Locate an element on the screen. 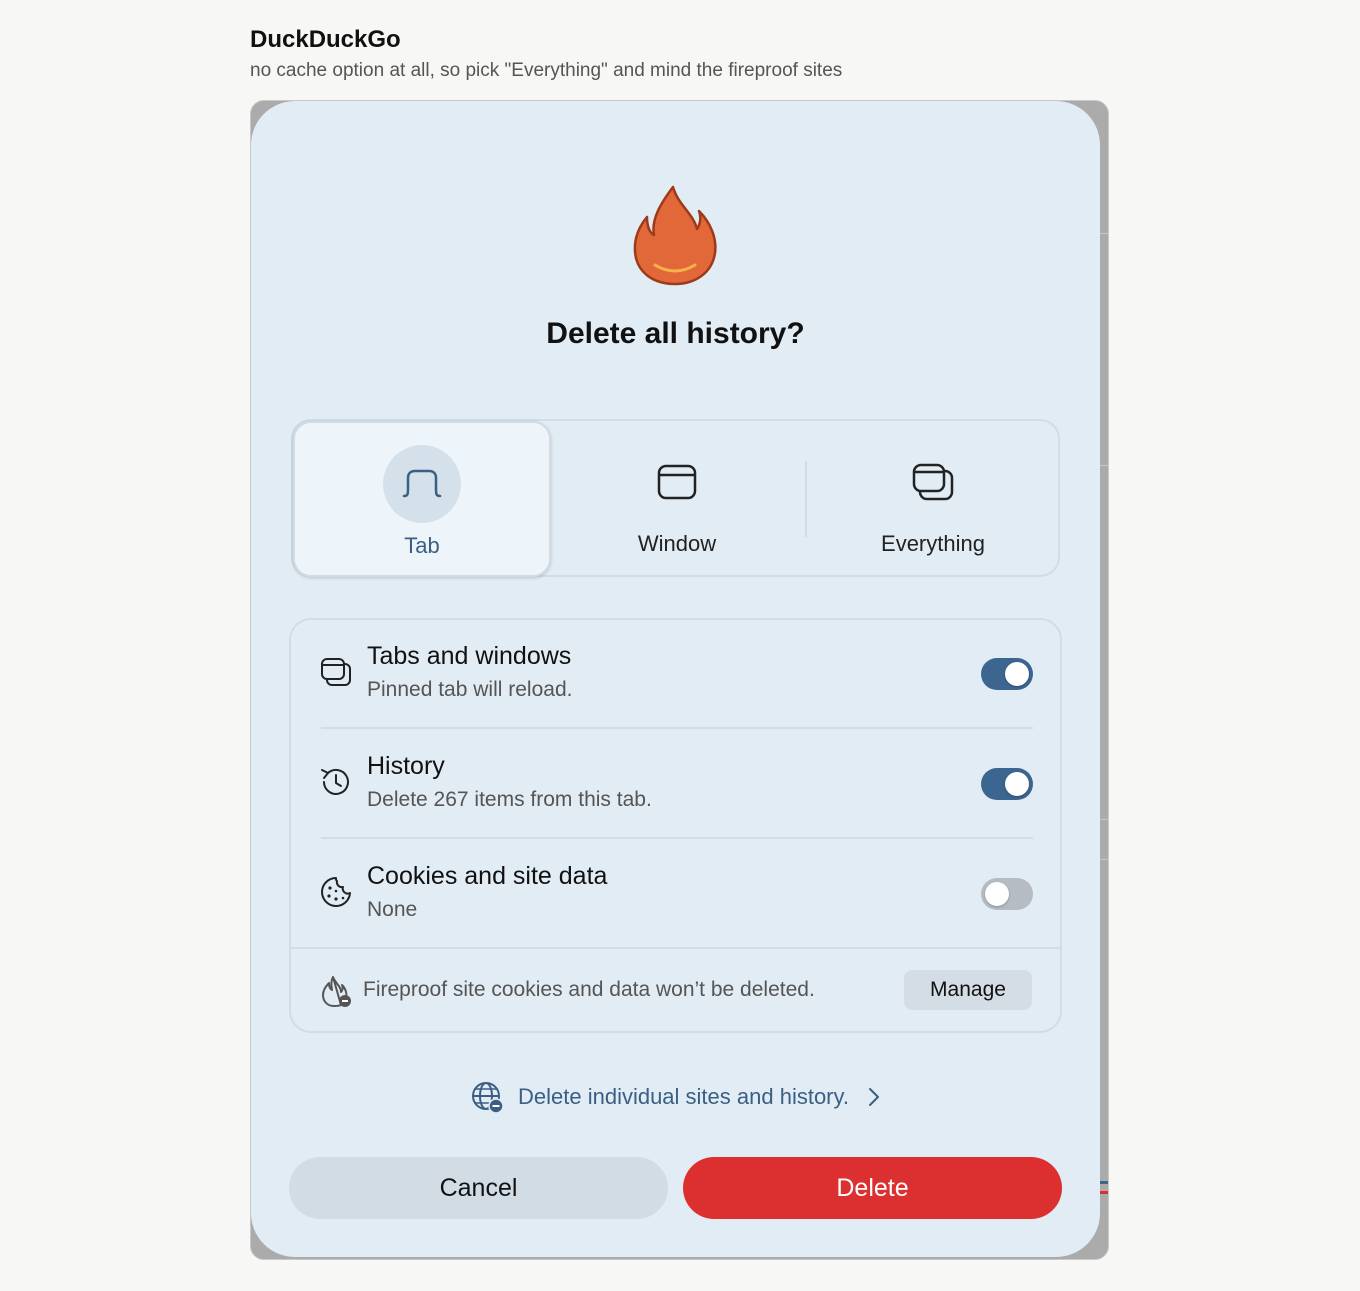 The image size is (1360, 1291). manage-fireproof-button: Manage is located at coordinates (968, 990).